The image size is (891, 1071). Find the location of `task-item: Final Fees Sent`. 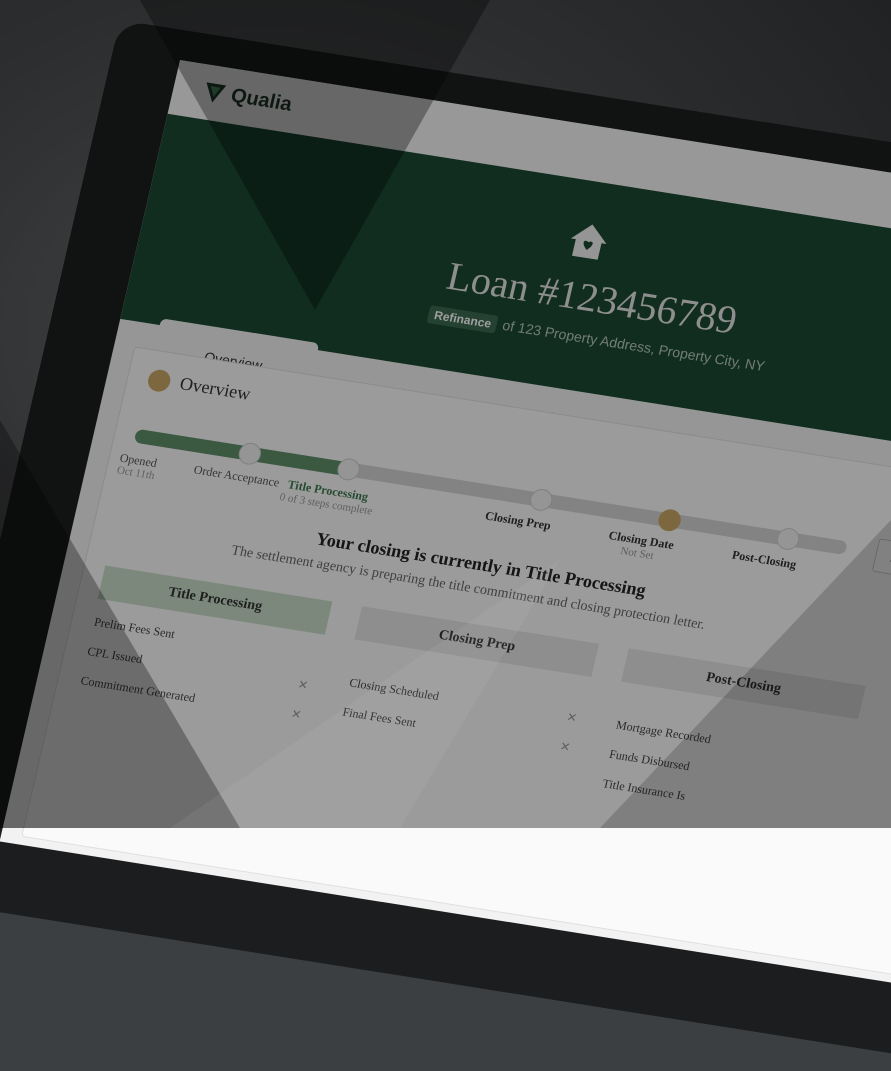

task-item: Final Fees Sent is located at coordinates (379, 717).